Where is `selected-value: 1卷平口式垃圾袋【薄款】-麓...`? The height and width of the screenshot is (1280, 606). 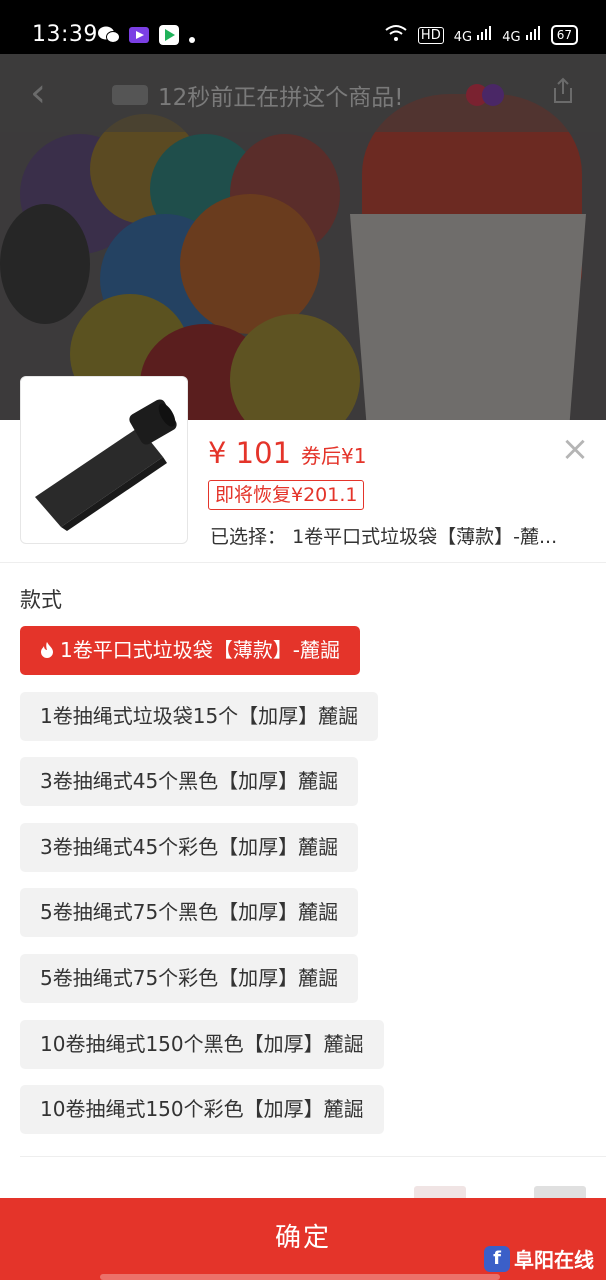
selected-value: 1卷平口式垃圾袋【薄款】-麓... is located at coordinates (425, 537).